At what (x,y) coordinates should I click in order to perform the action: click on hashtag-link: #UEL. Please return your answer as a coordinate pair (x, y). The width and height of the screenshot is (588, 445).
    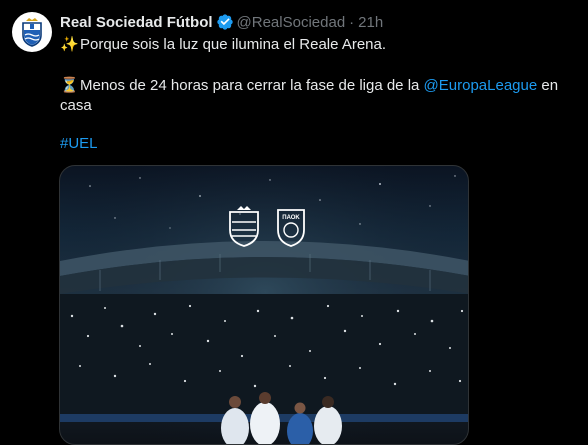
    Looking at the image, I should click on (79, 143).